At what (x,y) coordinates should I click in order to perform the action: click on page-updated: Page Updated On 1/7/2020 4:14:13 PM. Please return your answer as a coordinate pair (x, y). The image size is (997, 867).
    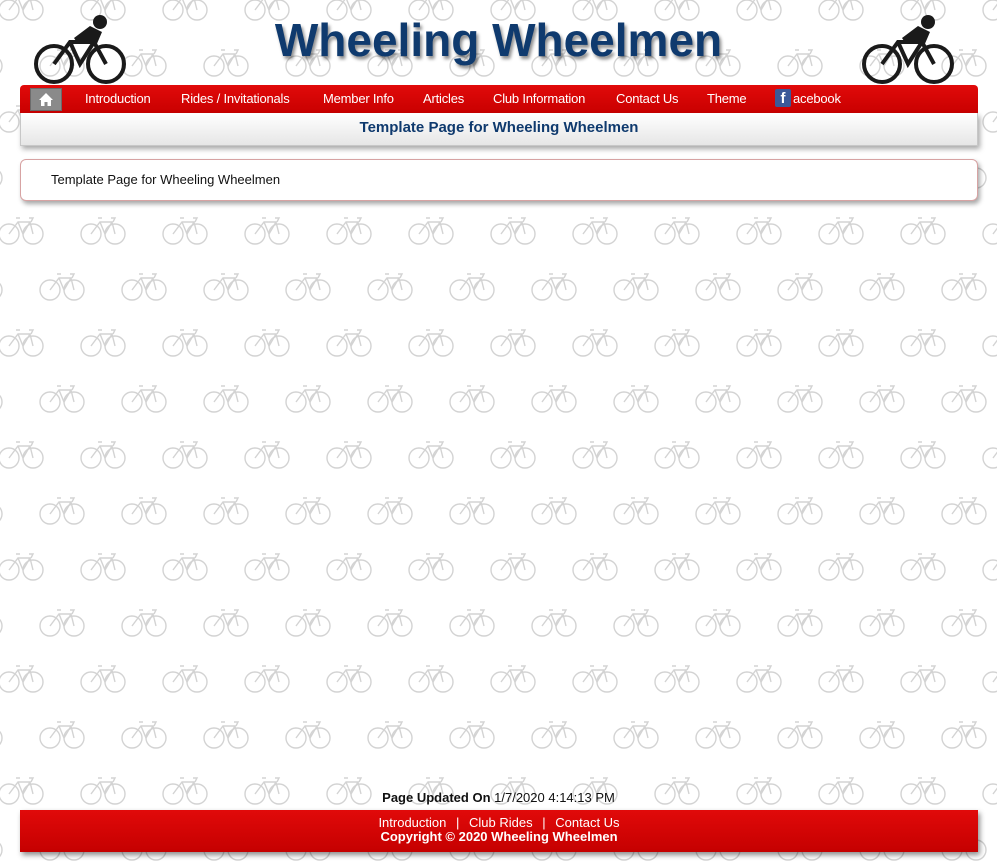
    Looking at the image, I should click on (498, 797).